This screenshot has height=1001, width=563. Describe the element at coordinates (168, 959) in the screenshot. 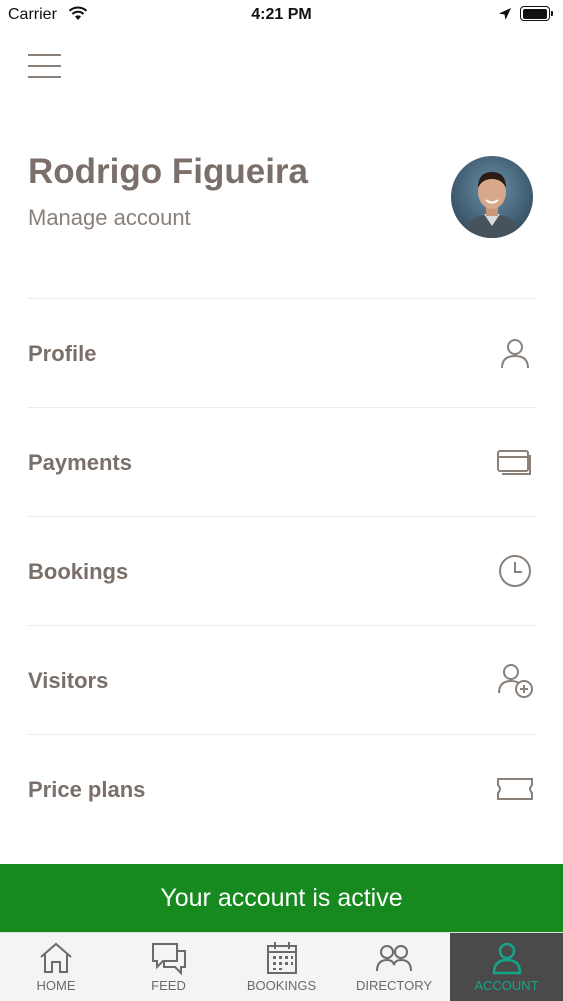

I see `chat-icon` at that location.